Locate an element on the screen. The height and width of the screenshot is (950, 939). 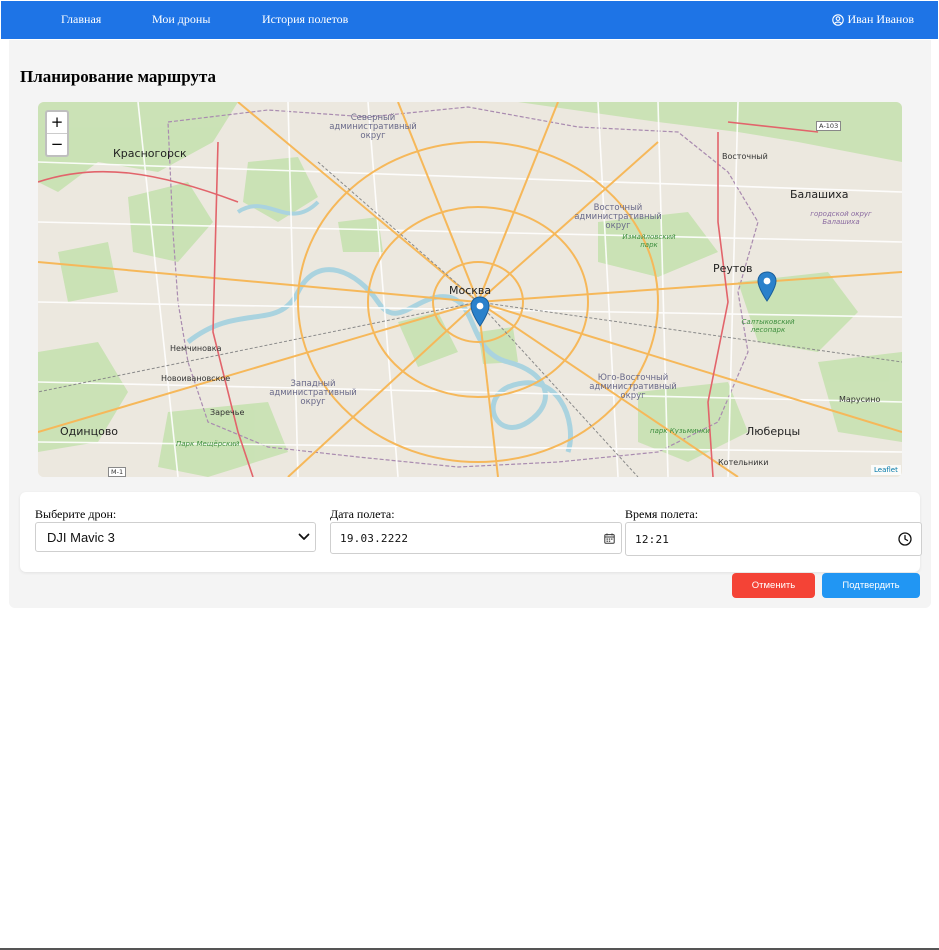
confirm-button: Подтвердить is located at coordinates (871, 585).